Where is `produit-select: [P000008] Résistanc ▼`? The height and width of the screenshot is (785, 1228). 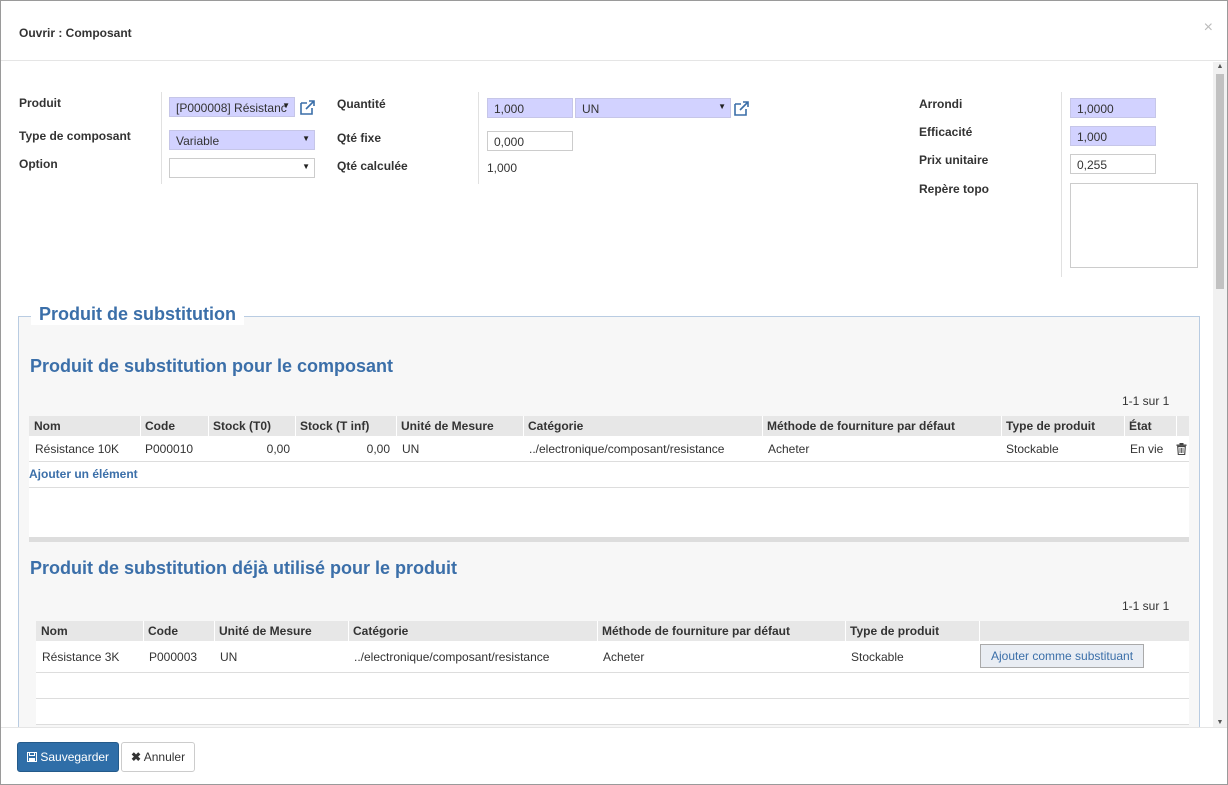 produit-select: [P000008] Résistanc ▼ is located at coordinates (232, 107).